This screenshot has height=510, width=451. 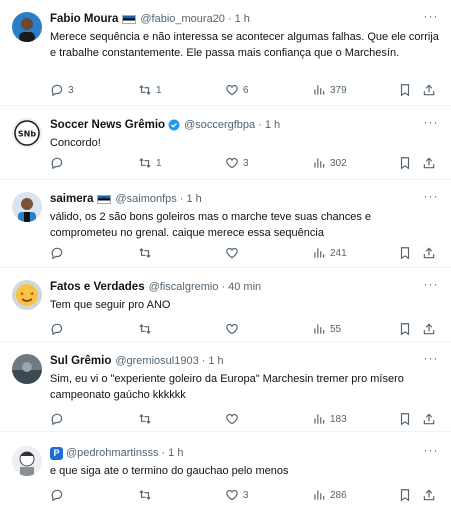 What do you see at coordinates (244, 453) in the screenshot?
I see `tweet-header: P @pedrohmartinsss · 1 h` at bounding box center [244, 453].